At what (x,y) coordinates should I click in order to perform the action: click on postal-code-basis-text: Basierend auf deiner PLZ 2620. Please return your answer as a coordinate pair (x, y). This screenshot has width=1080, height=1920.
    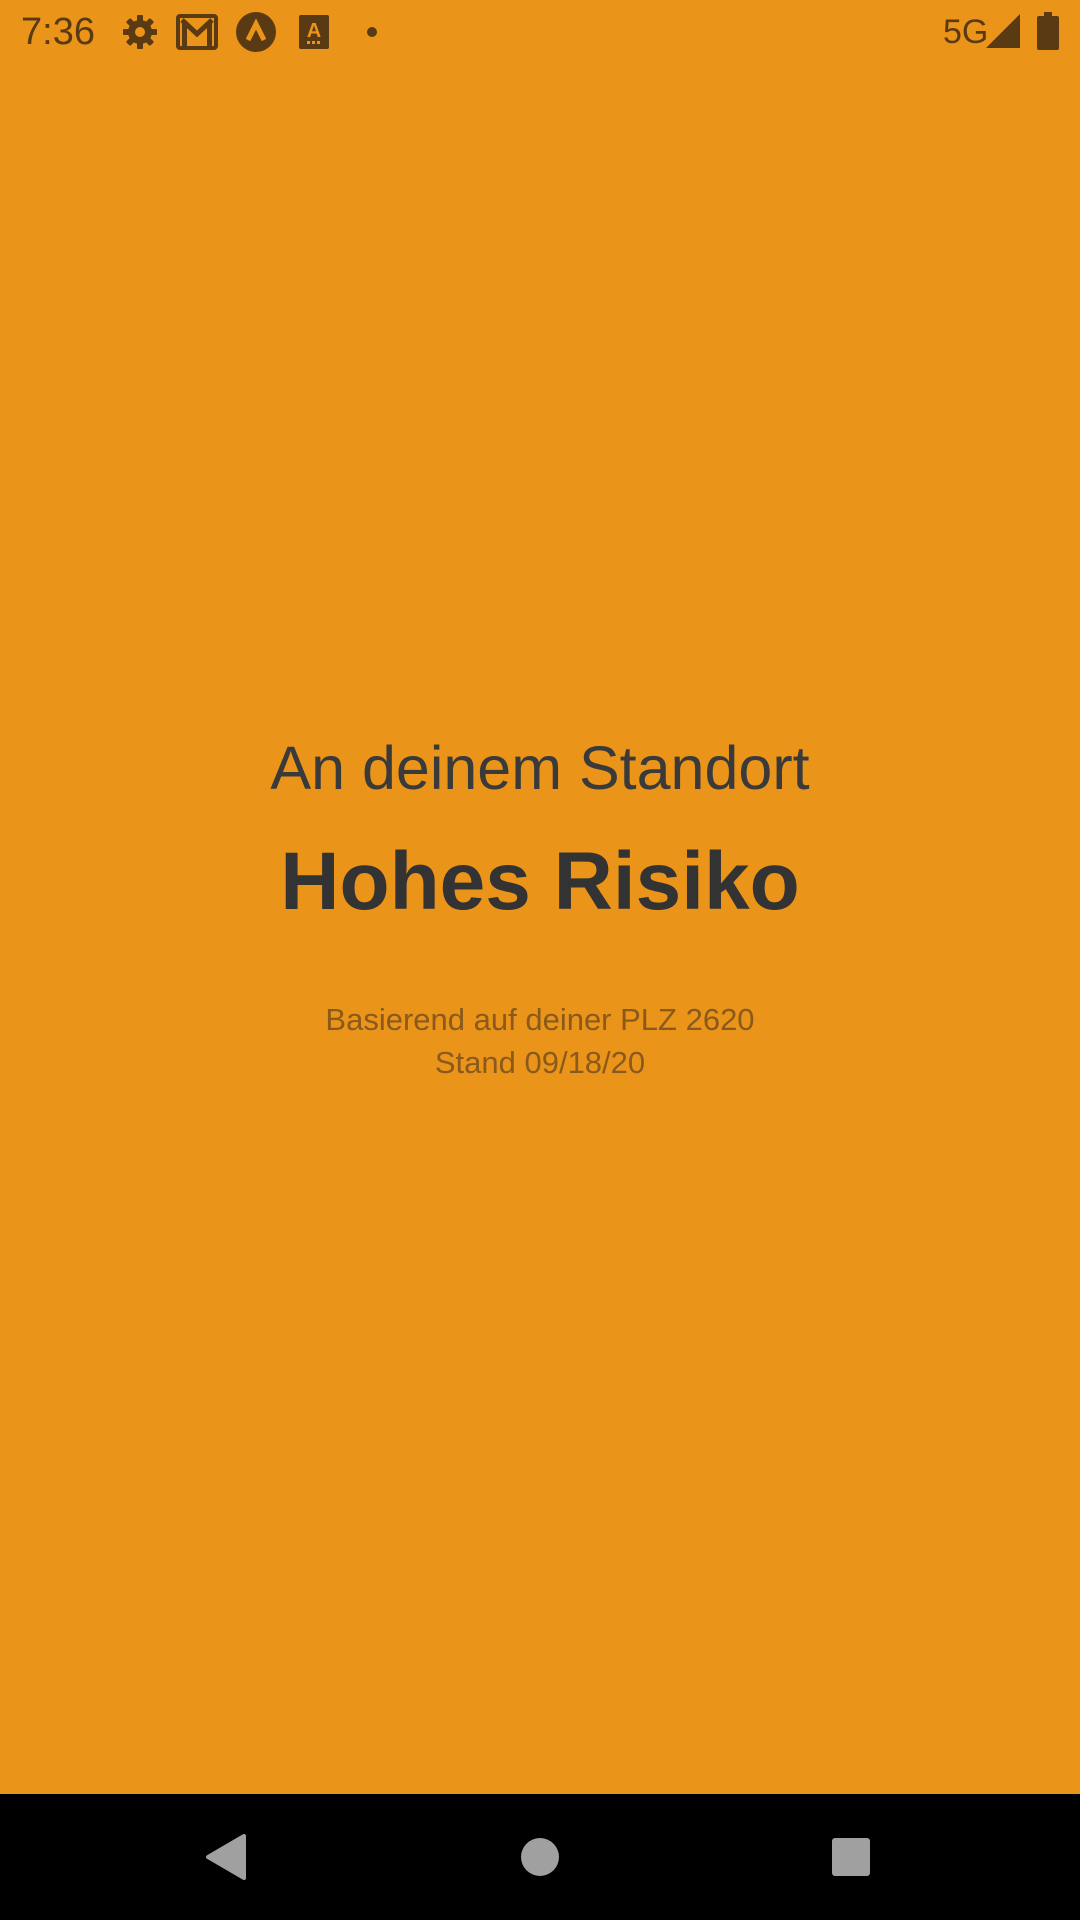
    Looking at the image, I should click on (540, 1019).